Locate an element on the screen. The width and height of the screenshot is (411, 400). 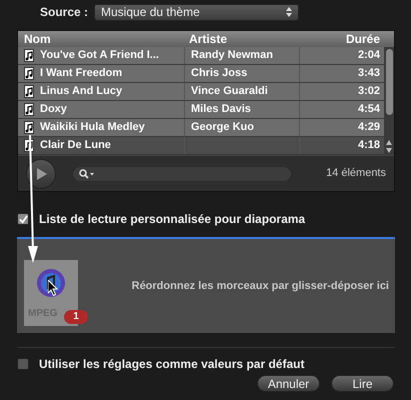
table-cell-text: Vince Guaraldi is located at coordinates (229, 92).